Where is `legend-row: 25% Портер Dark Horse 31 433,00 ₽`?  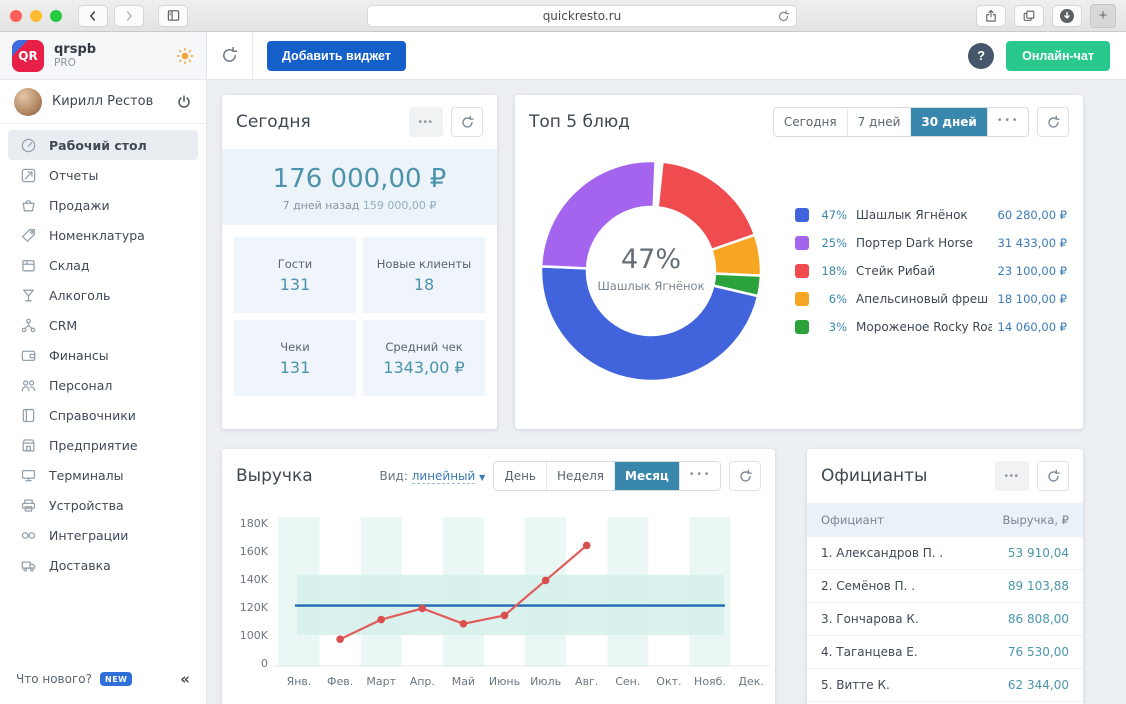
legend-row: 25% Портер Dark Horse 31 433,00 ₽ is located at coordinates (931, 243).